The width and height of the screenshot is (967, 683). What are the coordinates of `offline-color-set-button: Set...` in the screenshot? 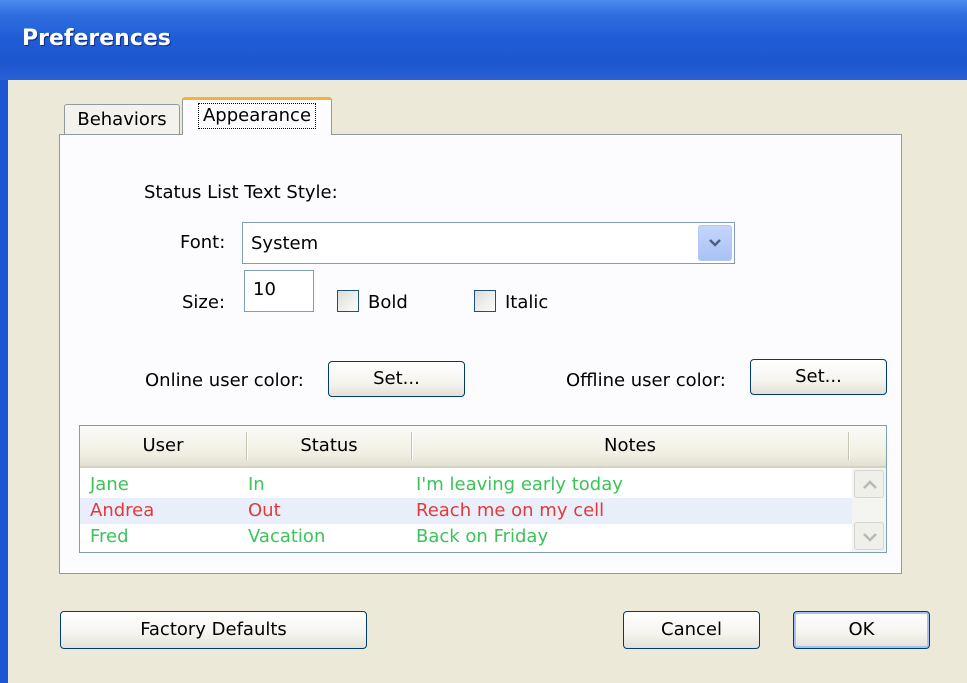 It's located at (818, 377).